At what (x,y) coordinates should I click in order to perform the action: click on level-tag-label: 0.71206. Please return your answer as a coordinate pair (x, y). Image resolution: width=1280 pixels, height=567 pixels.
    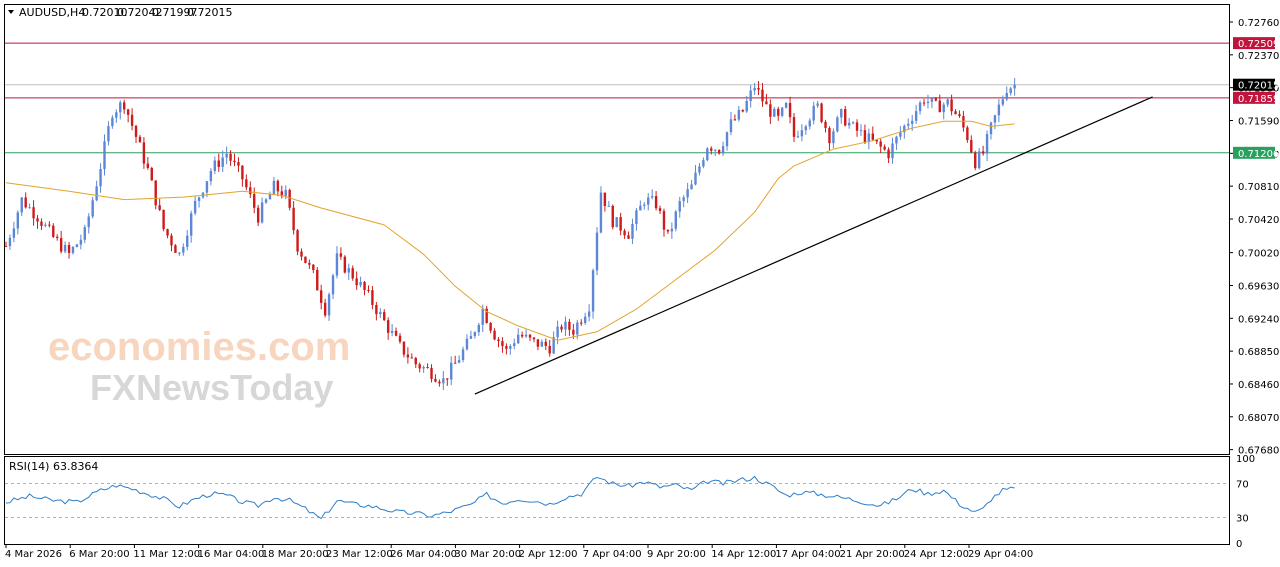
    Looking at the image, I should click on (1258, 154).